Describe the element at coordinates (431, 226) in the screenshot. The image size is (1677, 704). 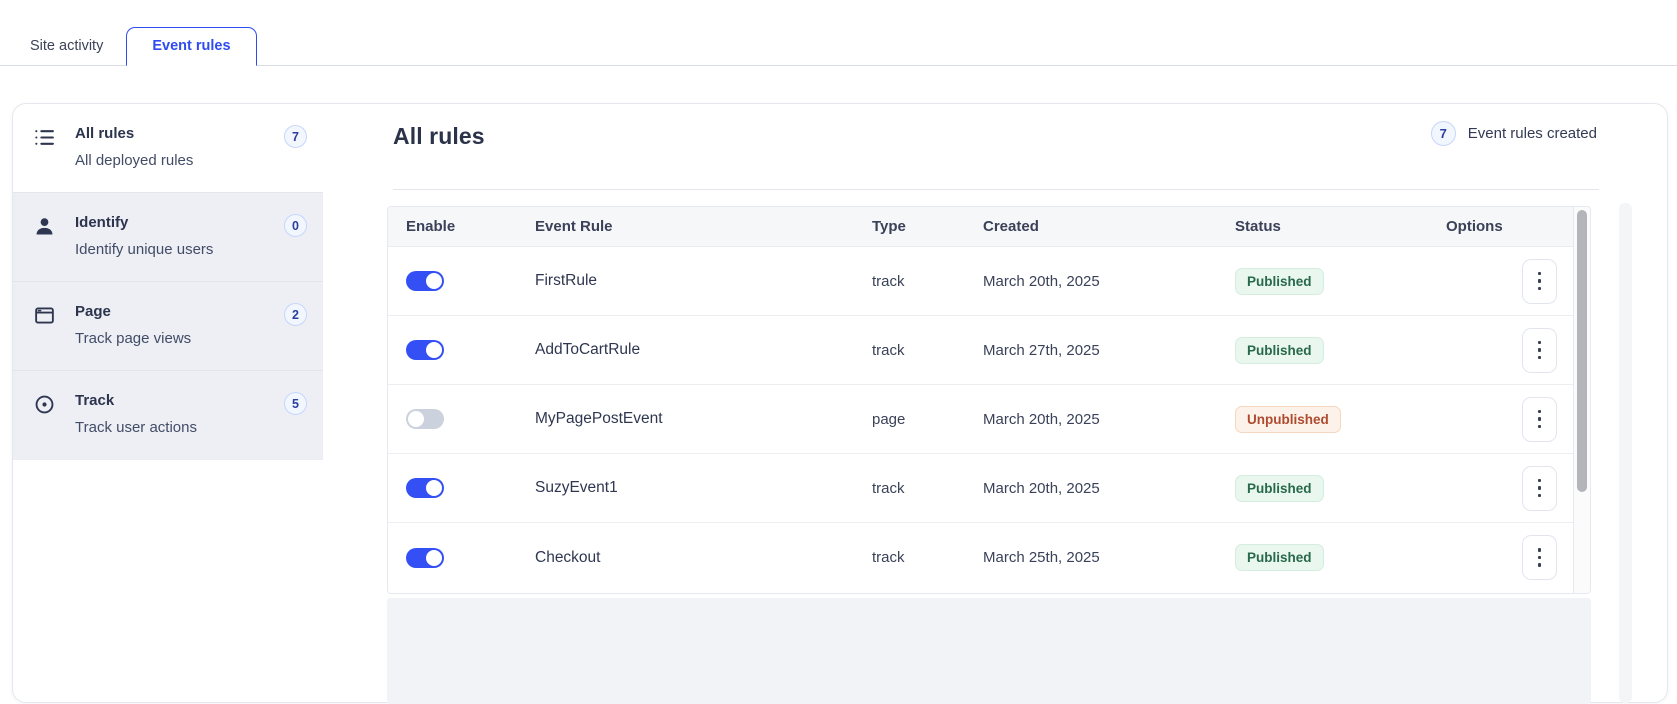
I see `column-header-enable: Enable` at that location.